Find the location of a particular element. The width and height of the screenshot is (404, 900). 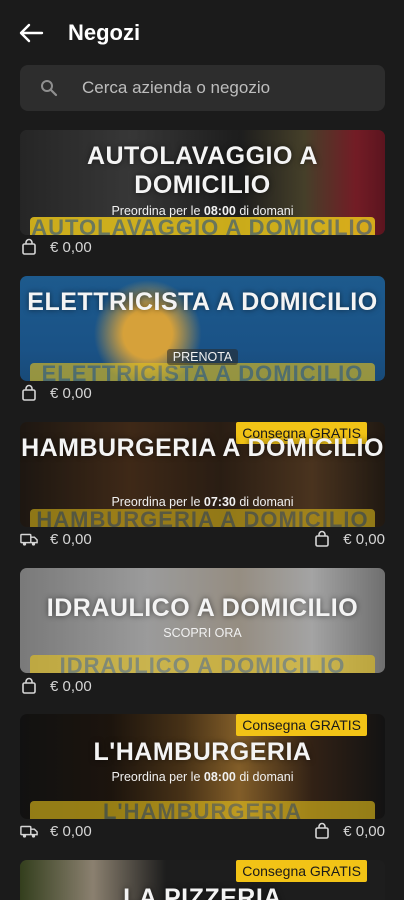

shop-schedule: Preordina per le 07:30 di domani is located at coordinates (202, 502).